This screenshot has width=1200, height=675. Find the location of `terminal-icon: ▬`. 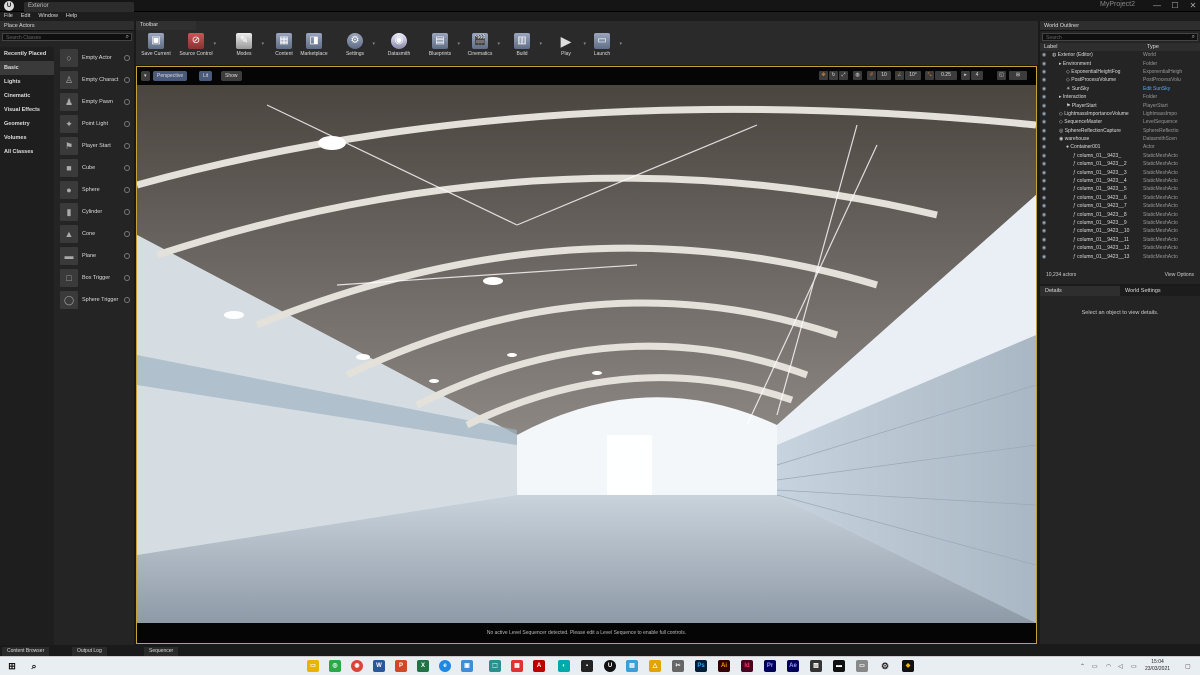

terminal-icon: ▬ is located at coordinates (839, 666).